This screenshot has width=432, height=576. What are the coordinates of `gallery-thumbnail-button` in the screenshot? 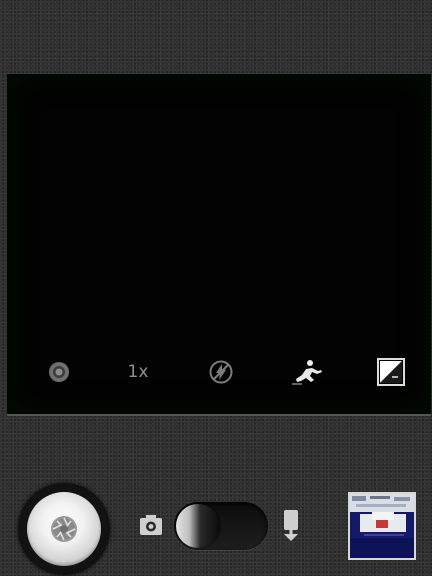 It's located at (382, 526).